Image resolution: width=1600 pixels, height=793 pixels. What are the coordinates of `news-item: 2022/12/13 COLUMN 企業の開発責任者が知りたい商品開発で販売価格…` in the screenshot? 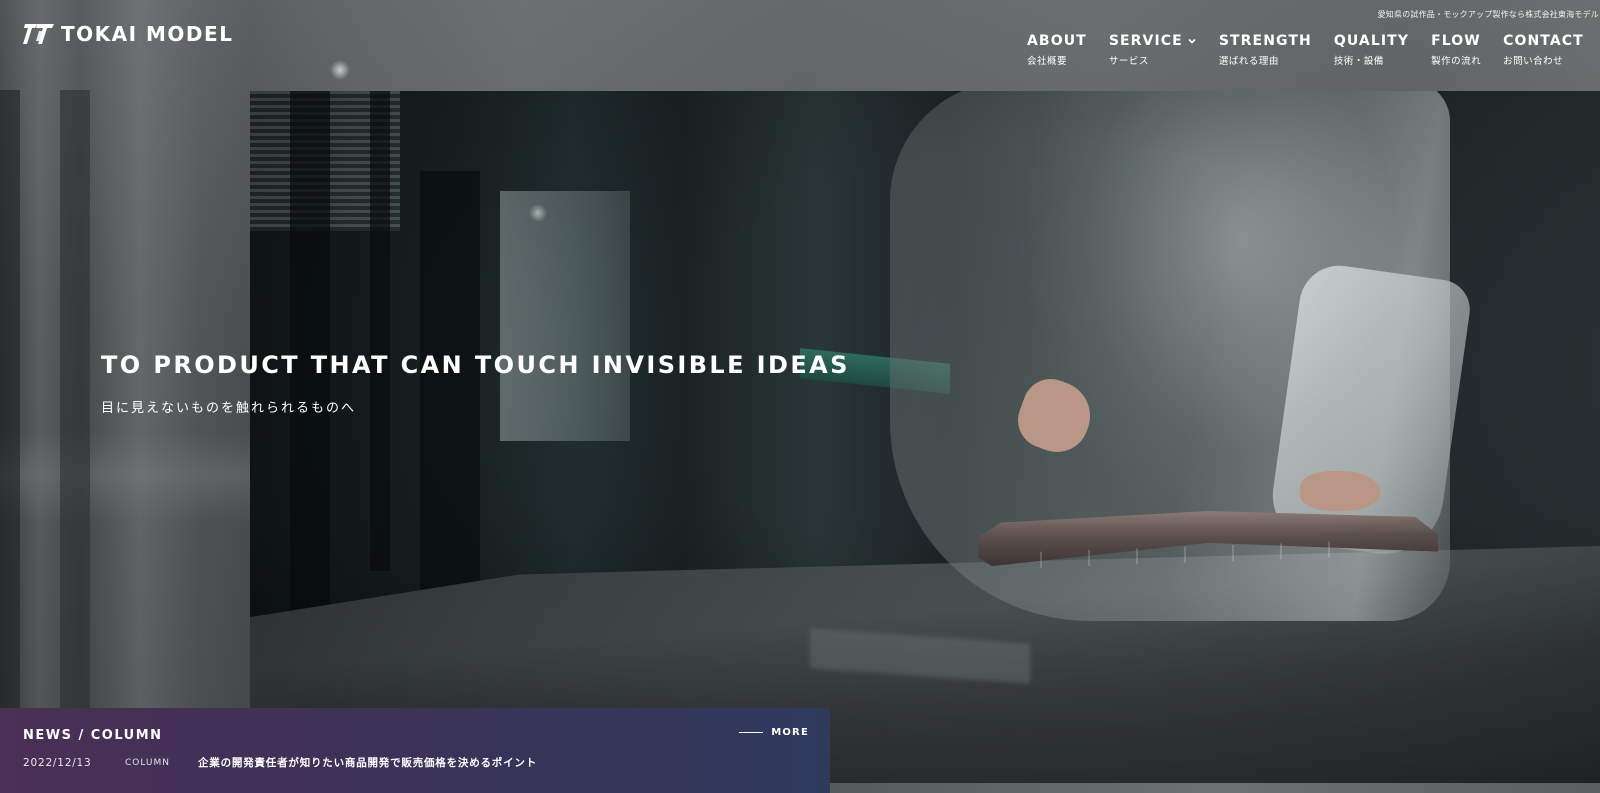 It's located at (280, 762).